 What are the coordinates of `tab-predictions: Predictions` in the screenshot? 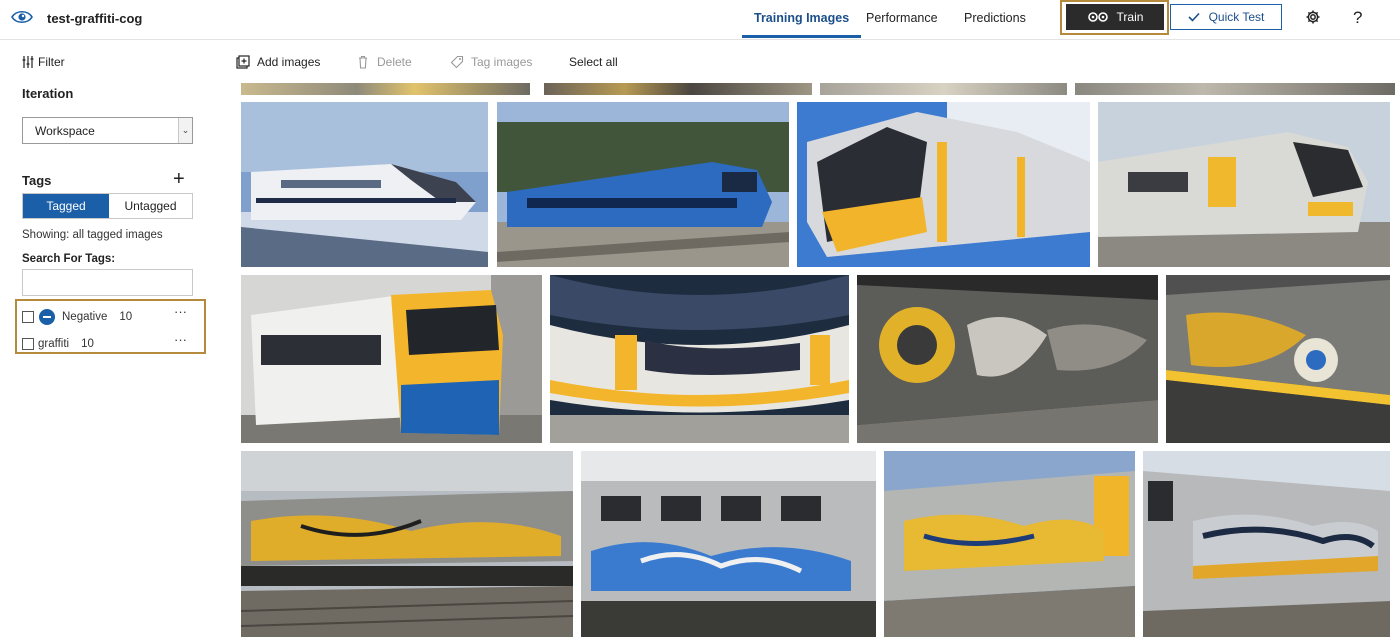 It's located at (995, 18).